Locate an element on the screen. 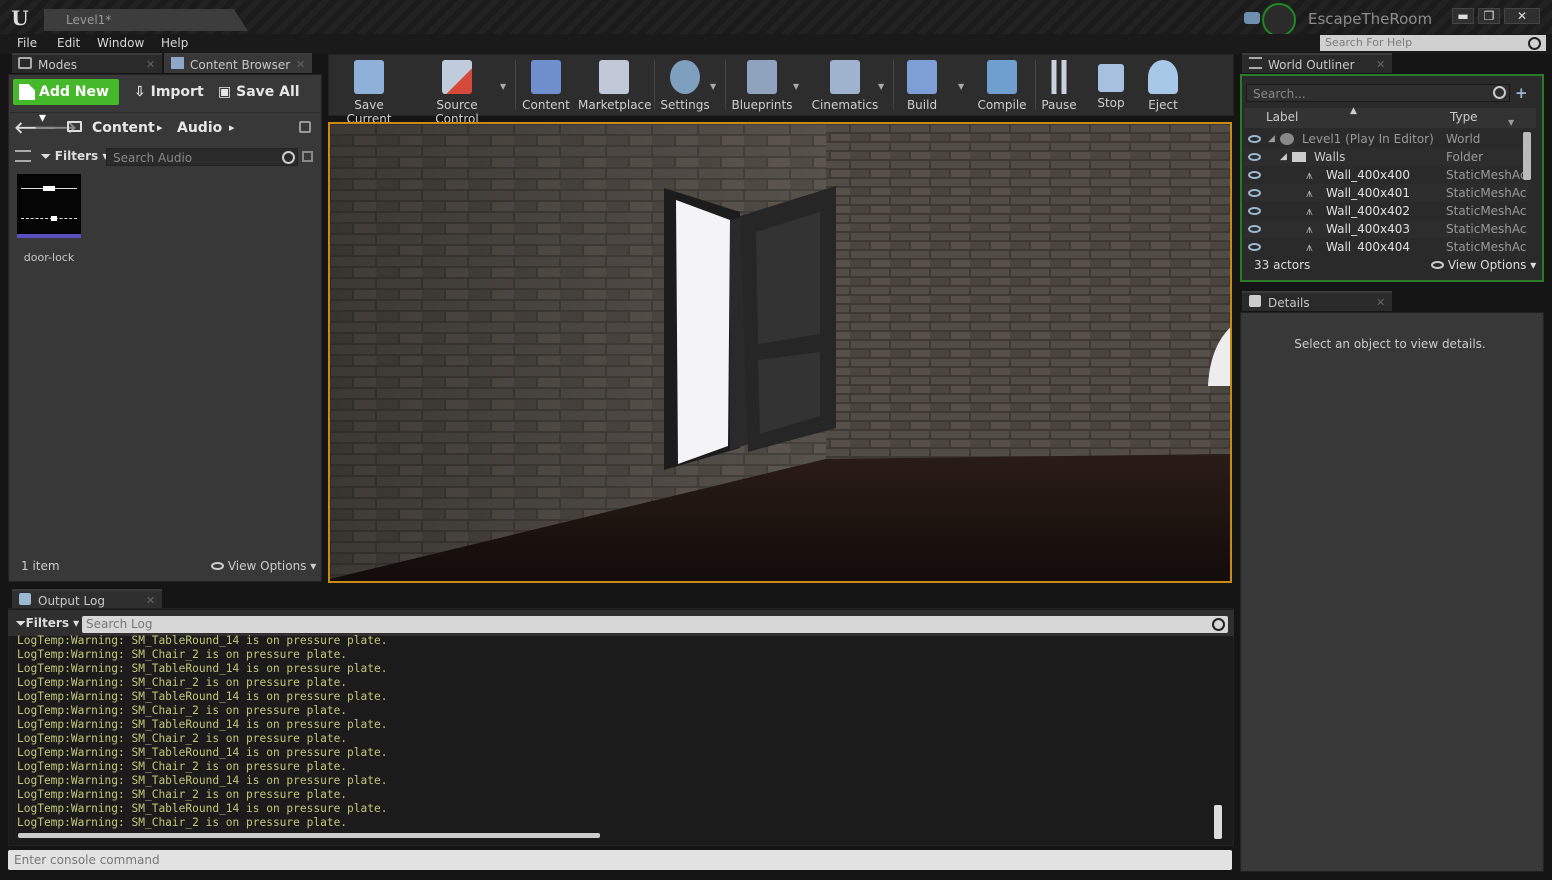  actor-count: 33 actors is located at coordinates (1282, 265).